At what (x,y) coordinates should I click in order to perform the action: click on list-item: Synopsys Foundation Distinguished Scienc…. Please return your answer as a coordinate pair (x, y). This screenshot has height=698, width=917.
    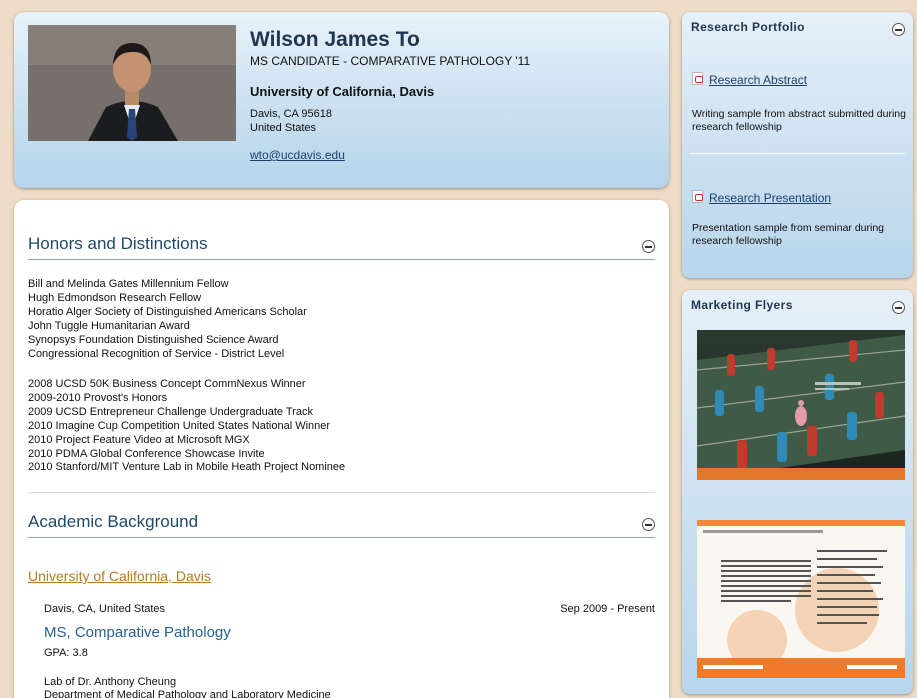
    Looking at the image, I should click on (153, 339).